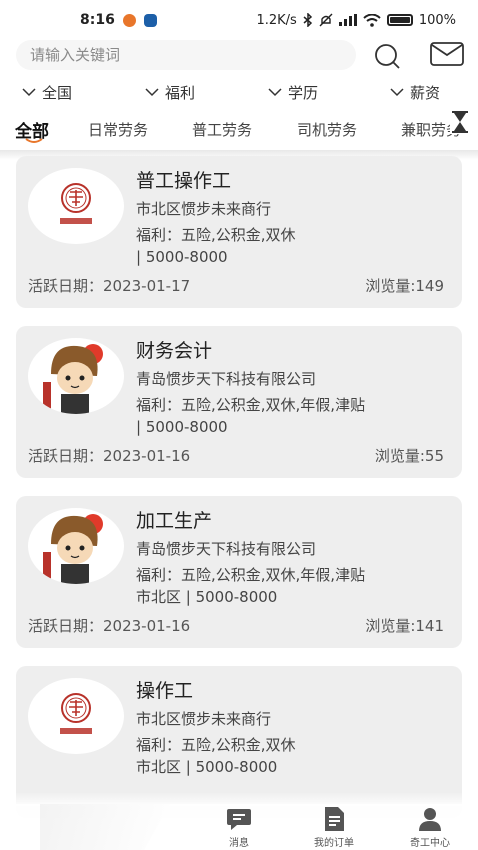 The width and height of the screenshot is (478, 850). What do you see at coordinates (387, 56) in the screenshot?
I see `search-icon` at bounding box center [387, 56].